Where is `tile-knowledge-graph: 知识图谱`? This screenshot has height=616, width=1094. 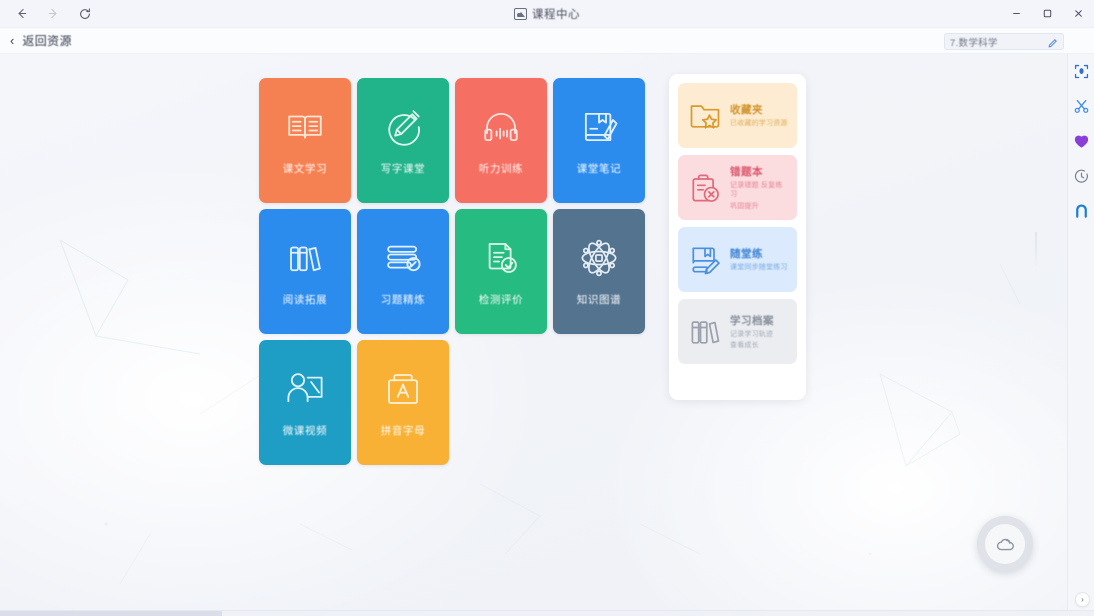
tile-knowledge-graph: 知识图谱 is located at coordinates (599, 271).